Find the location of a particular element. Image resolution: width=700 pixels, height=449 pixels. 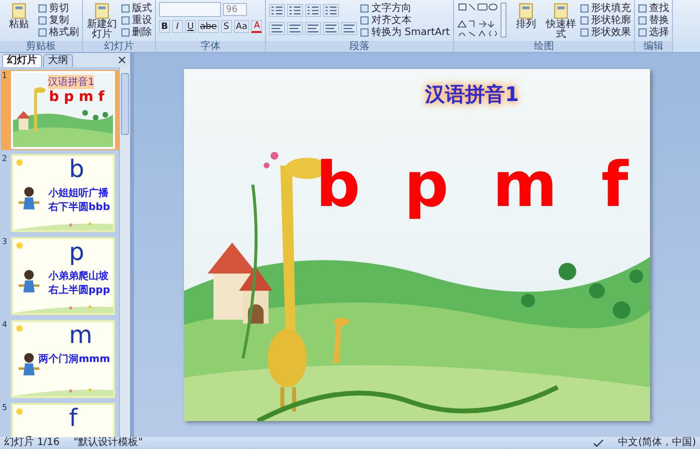

slide-thumbnail: f is located at coordinates (63, 420).